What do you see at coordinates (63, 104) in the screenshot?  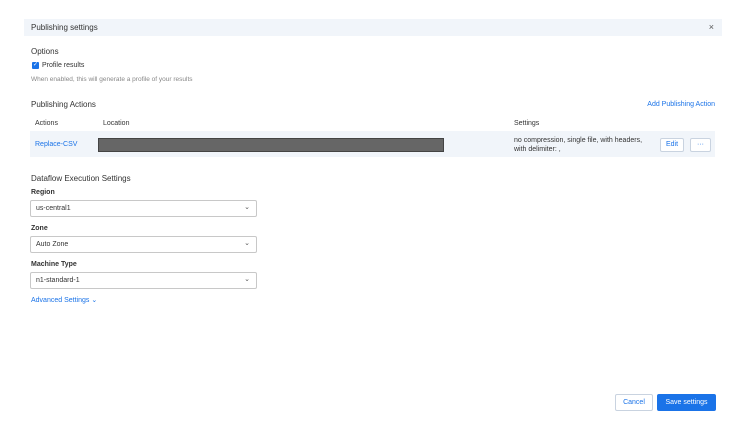 I see `publishing-actions-heading: Publishing Actions` at bounding box center [63, 104].